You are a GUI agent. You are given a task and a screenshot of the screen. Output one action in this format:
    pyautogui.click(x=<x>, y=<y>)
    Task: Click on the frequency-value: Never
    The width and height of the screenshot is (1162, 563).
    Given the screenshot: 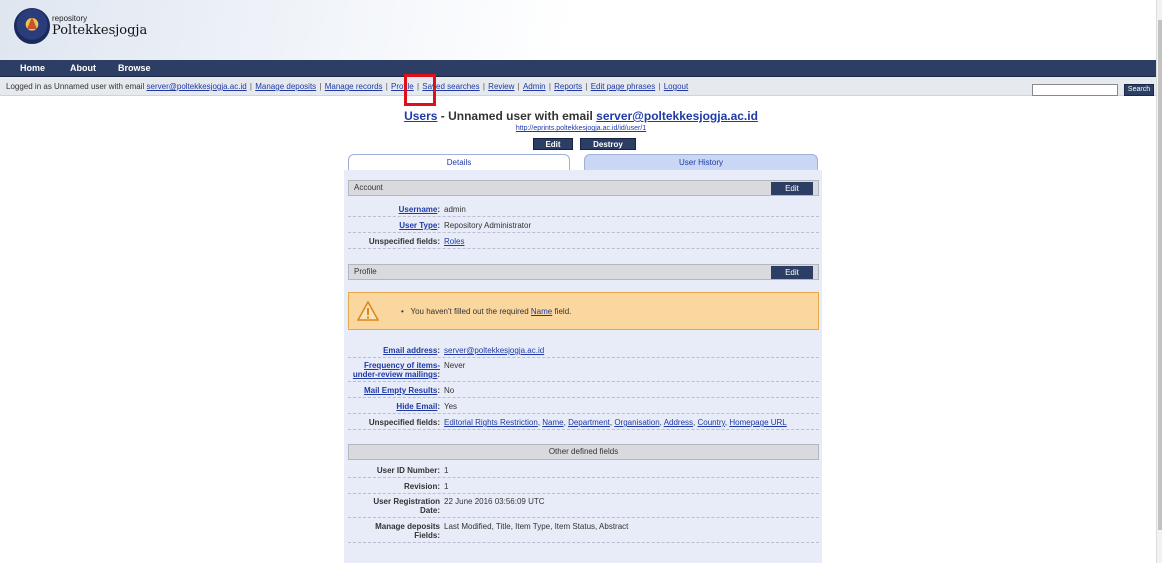 What is the action you would take?
    pyautogui.click(x=455, y=365)
    